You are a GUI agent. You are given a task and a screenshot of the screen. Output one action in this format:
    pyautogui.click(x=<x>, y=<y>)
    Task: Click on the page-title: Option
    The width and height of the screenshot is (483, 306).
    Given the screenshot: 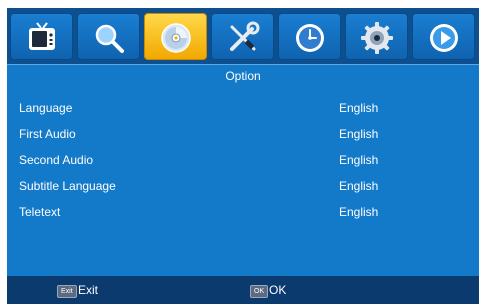 What is the action you would take?
    pyautogui.click(x=243, y=76)
    